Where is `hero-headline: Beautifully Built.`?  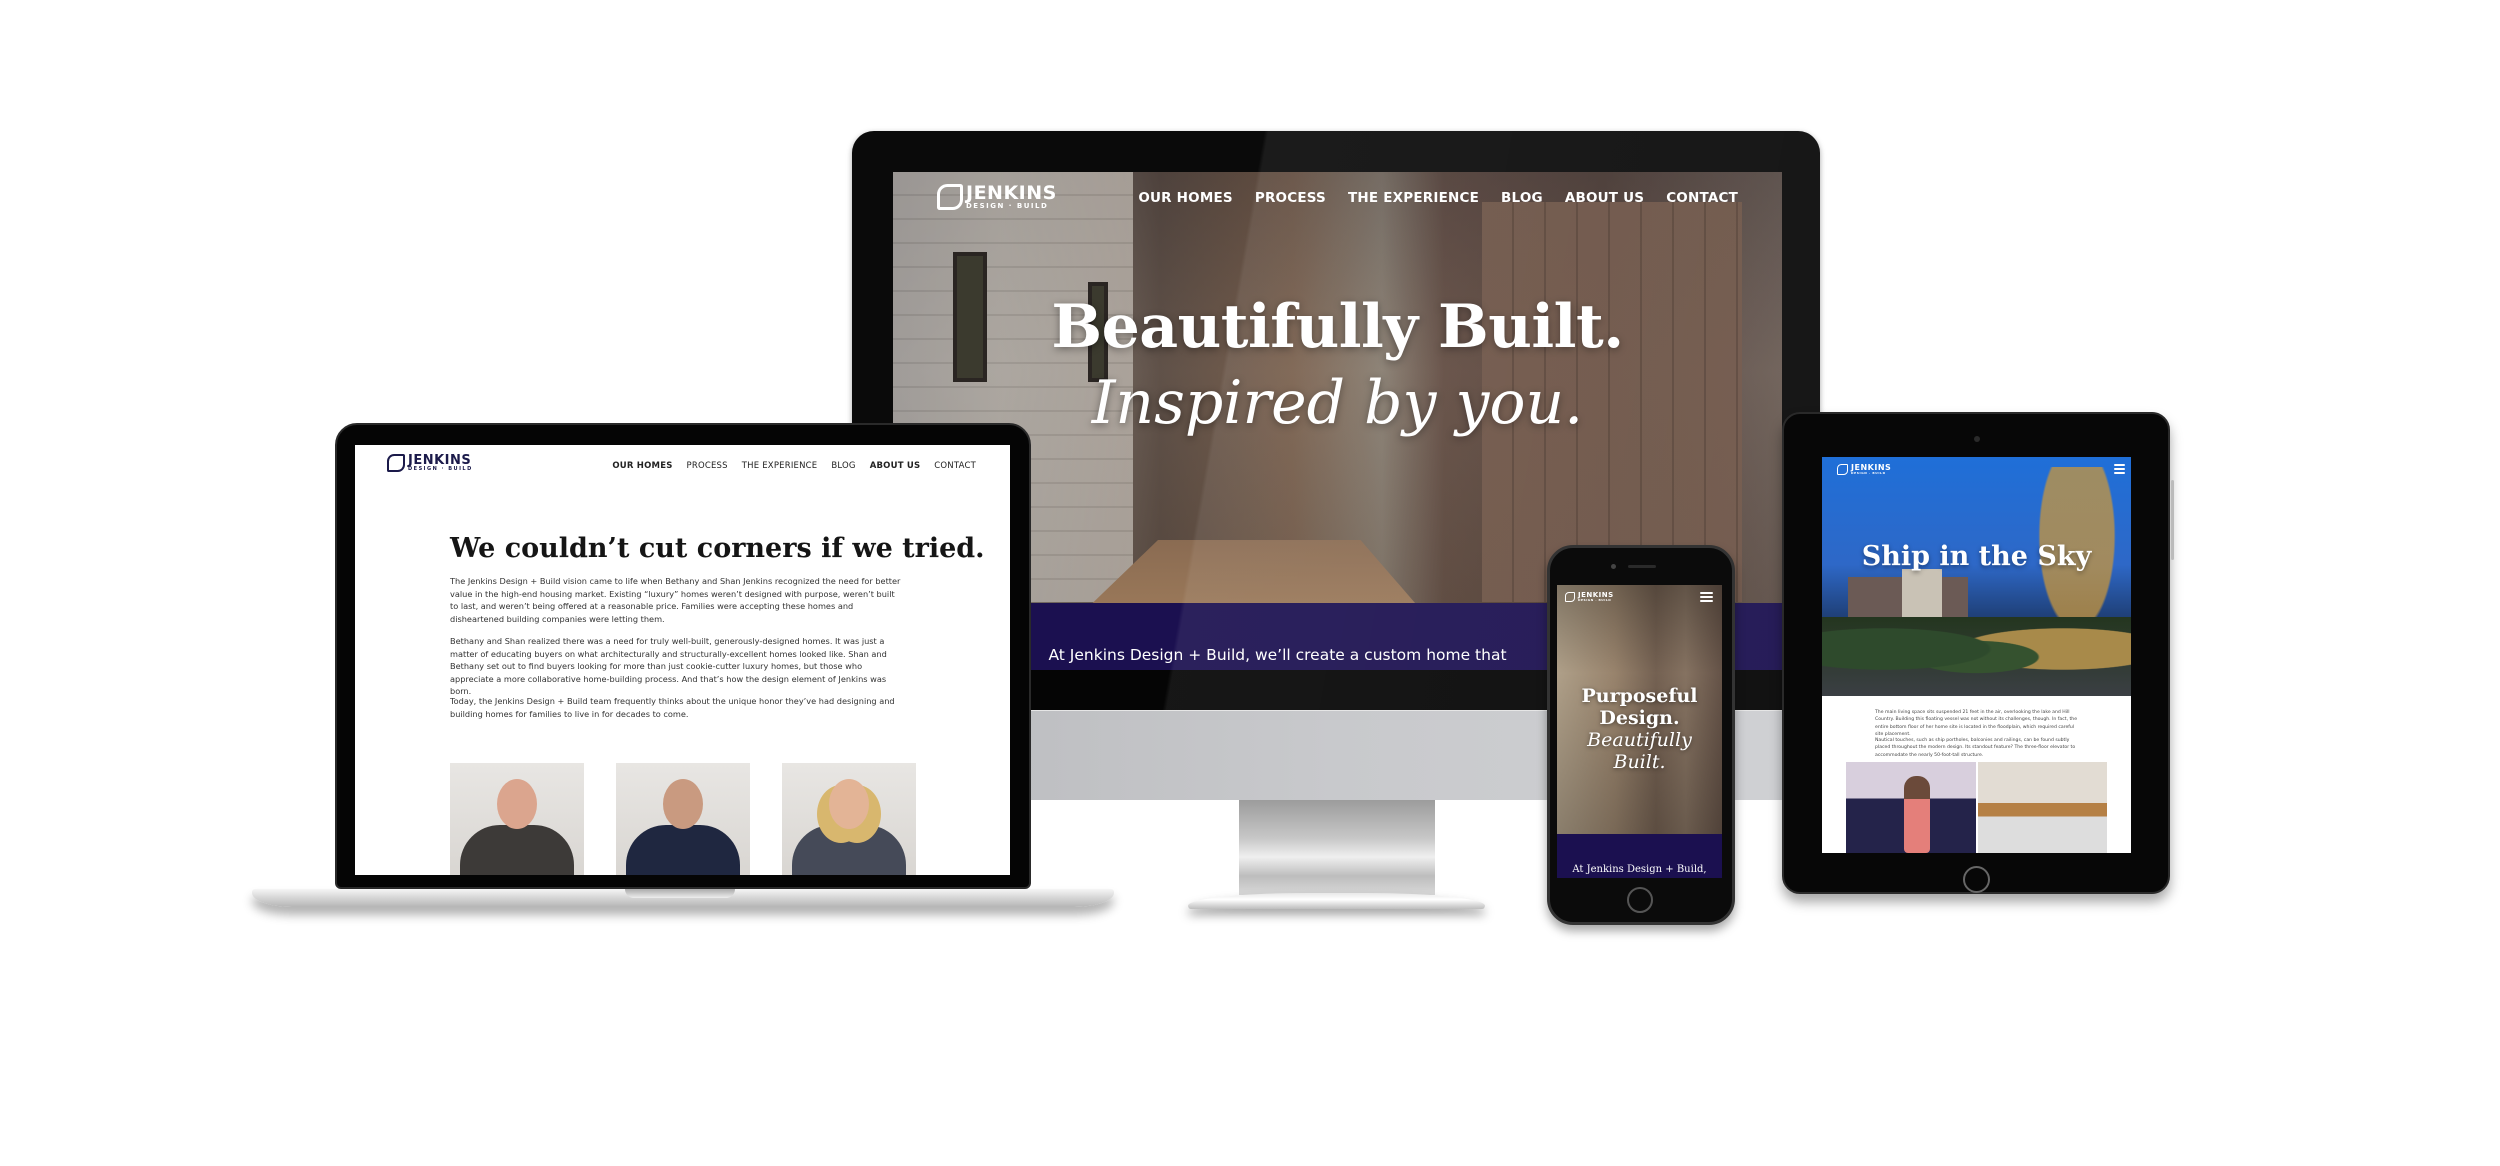
hero-headline: Beautifully Built. is located at coordinates (1337, 327).